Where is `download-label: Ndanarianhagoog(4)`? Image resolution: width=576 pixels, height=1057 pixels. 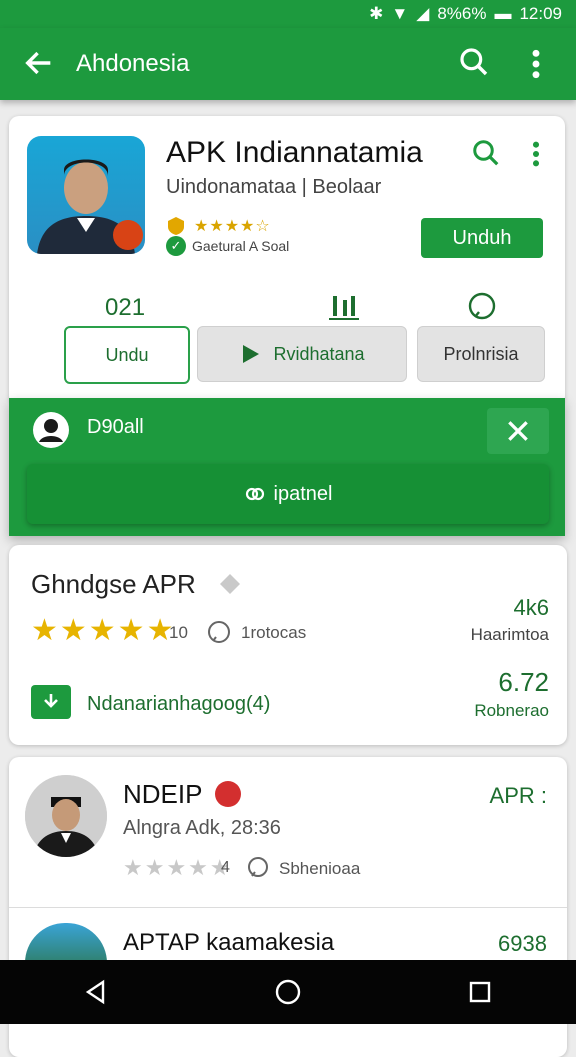 download-label: Ndanarianhagoog(4) is located at coordinates (179, 704).